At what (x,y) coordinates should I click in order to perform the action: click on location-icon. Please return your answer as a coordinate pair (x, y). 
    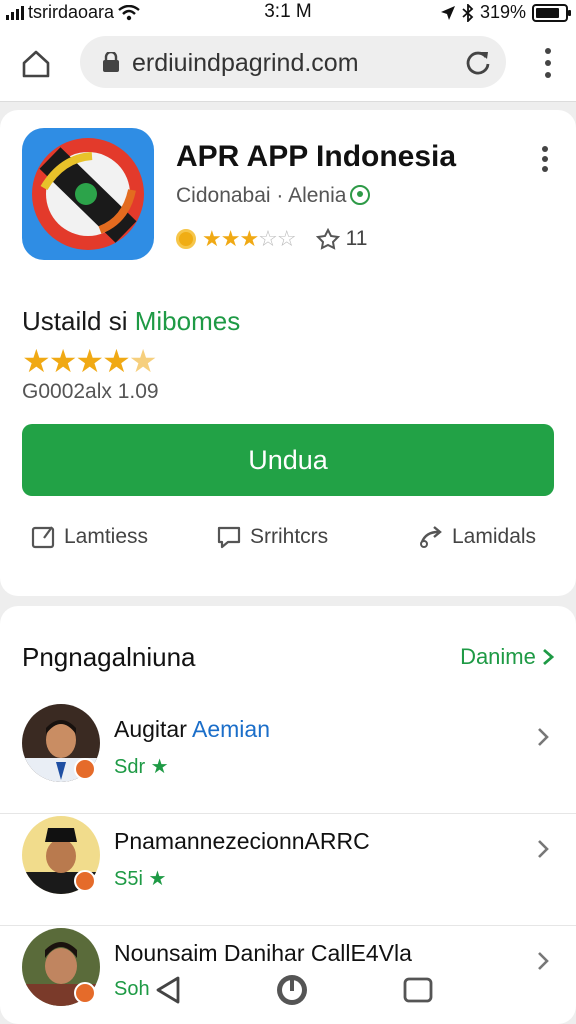
    Looking at the image, I should click on (447, 12).